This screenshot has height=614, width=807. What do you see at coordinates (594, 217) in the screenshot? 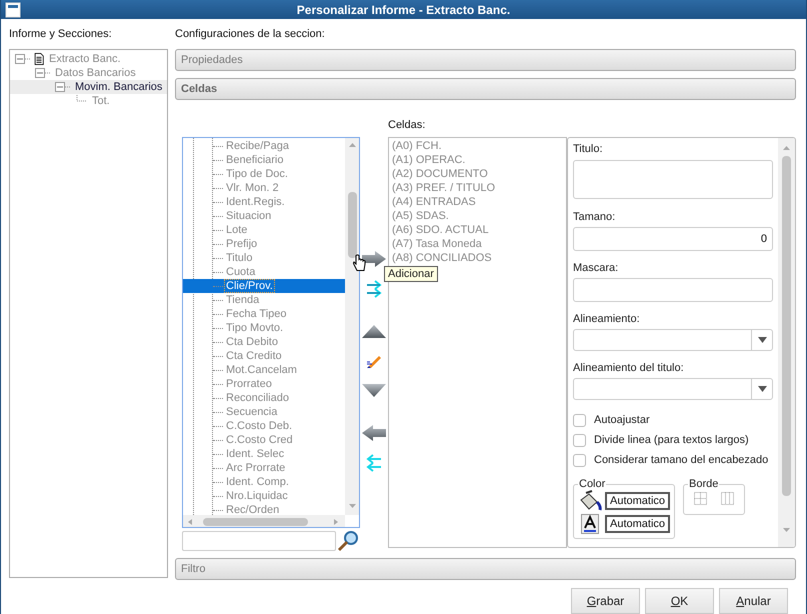
I see `field-label: Tamano:` at bounding box center [594, 217].